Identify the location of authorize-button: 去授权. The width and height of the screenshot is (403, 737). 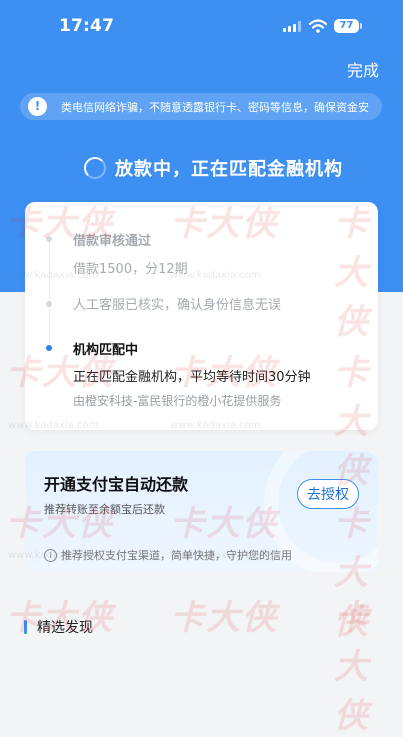
(328, 494).